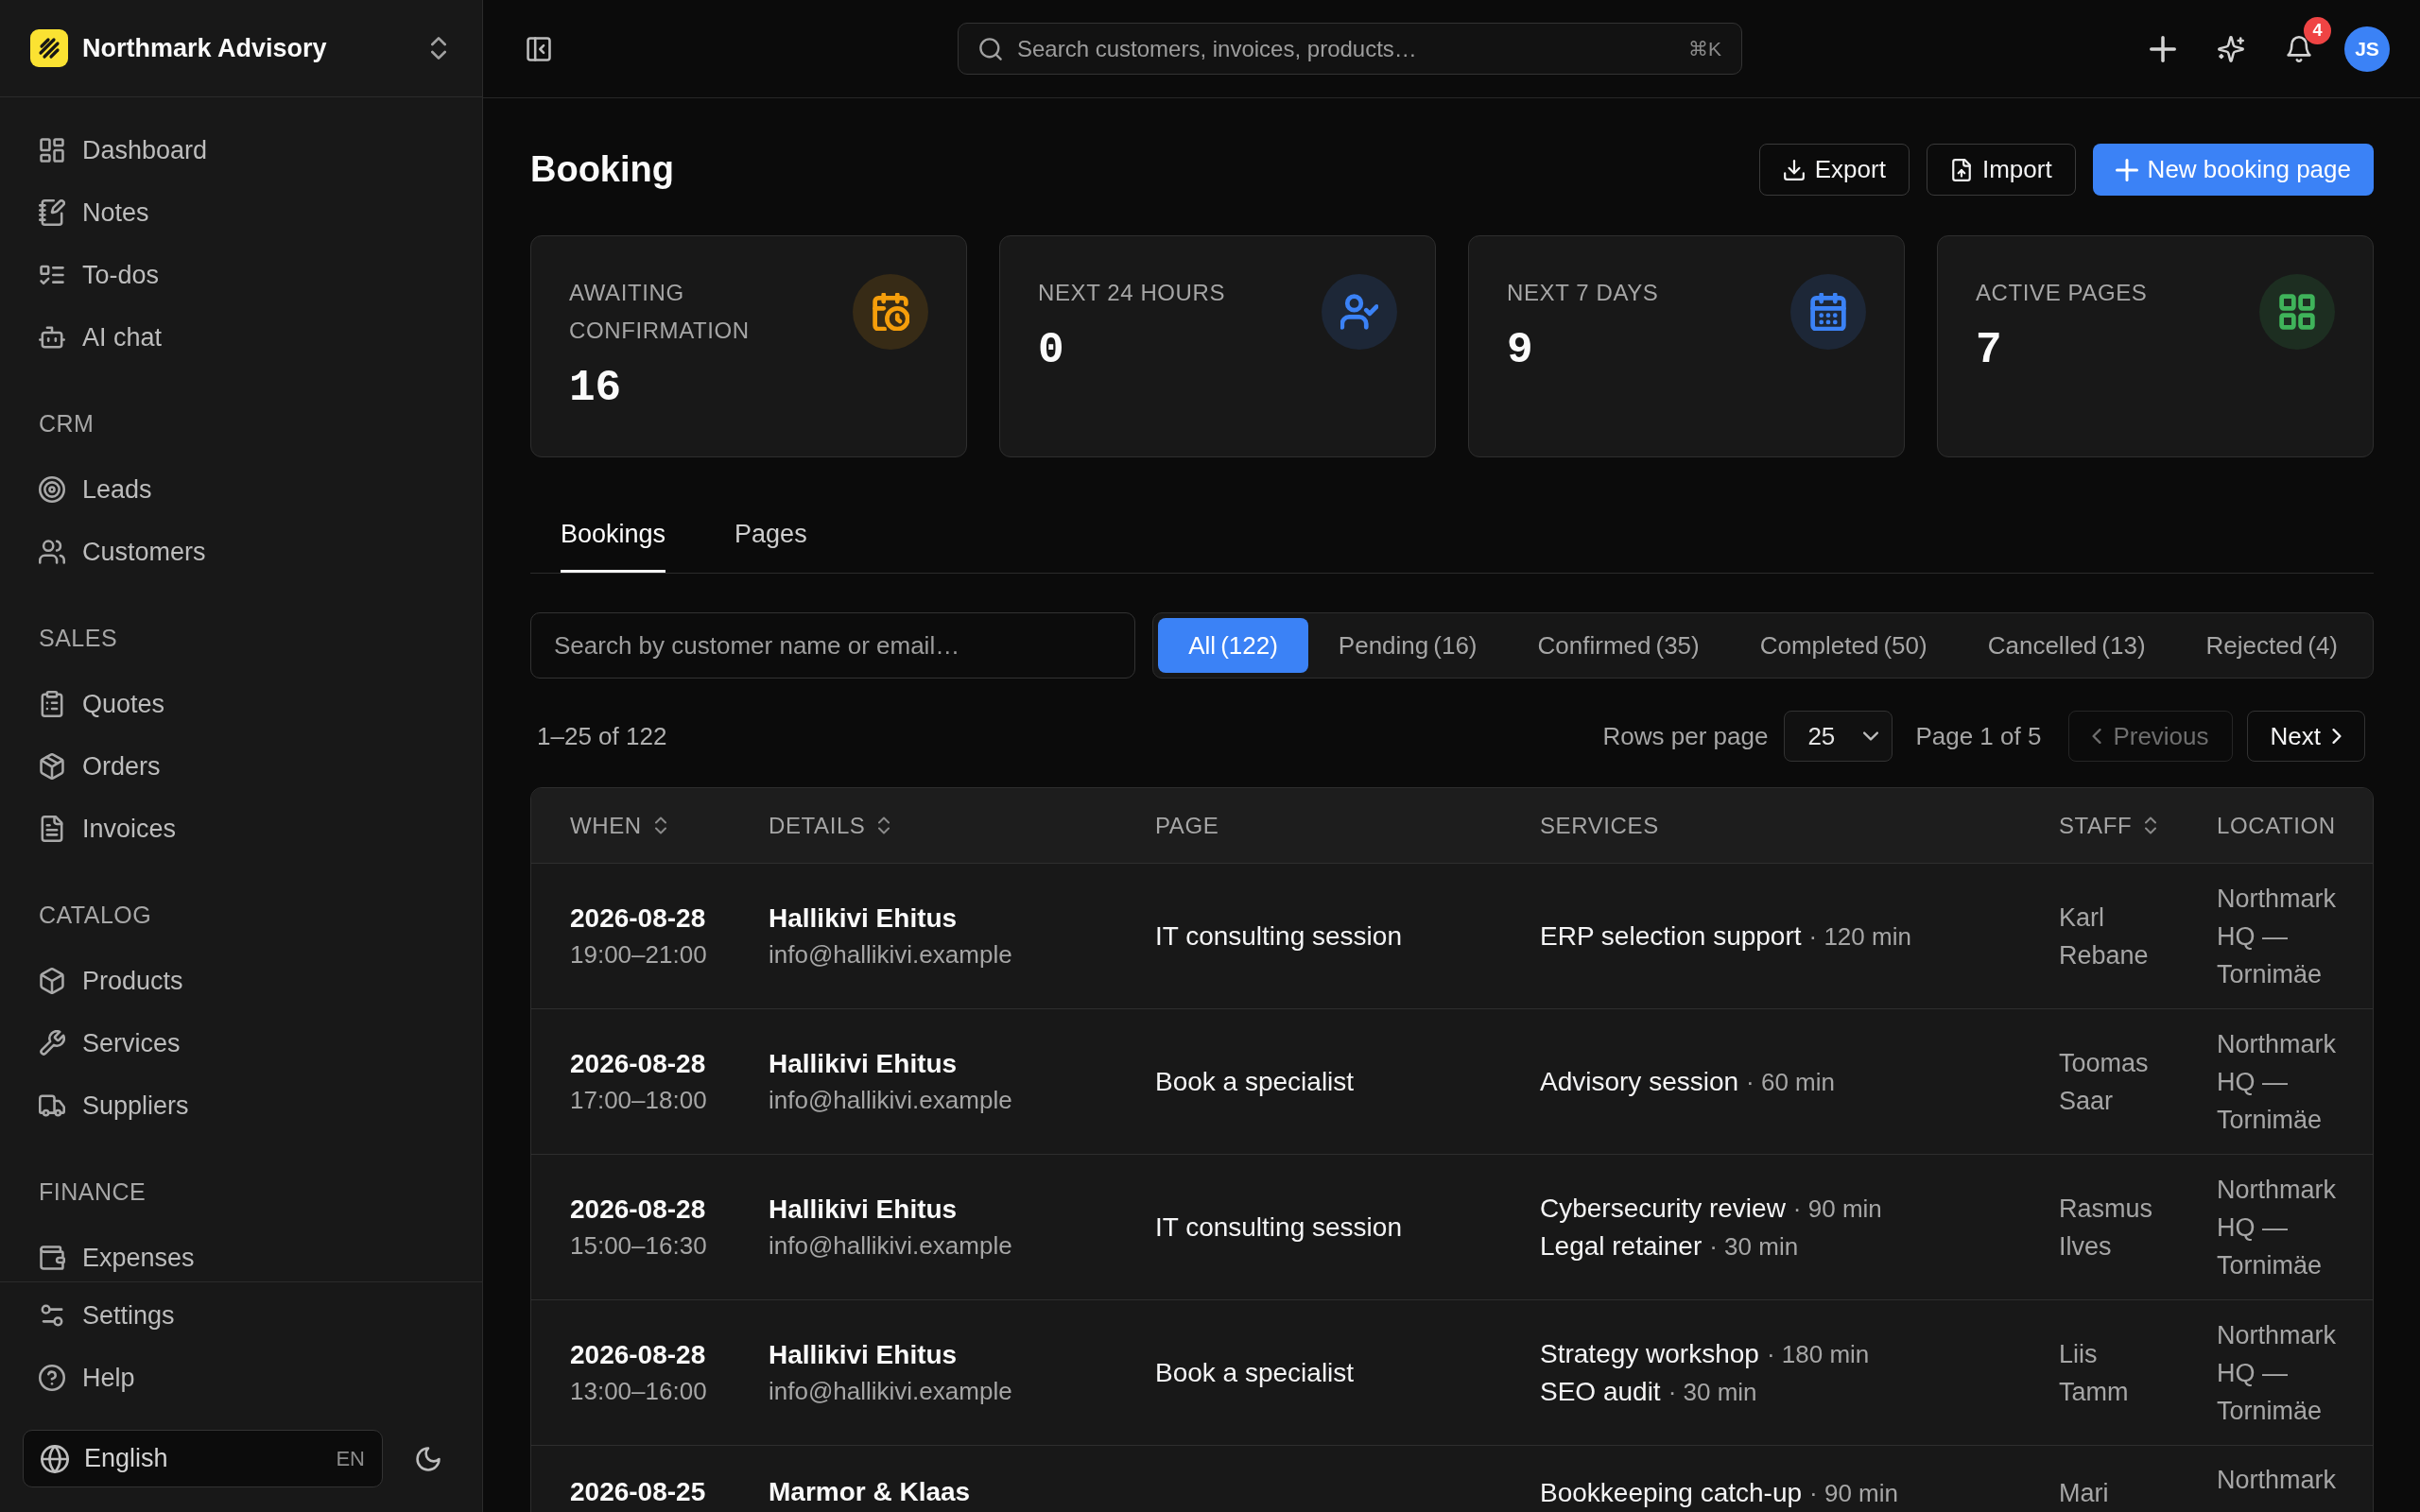 The width and height of the screenshot is (2420, 1512). I want to click on staff-name: Karl Rebane, so click(2104, 936).